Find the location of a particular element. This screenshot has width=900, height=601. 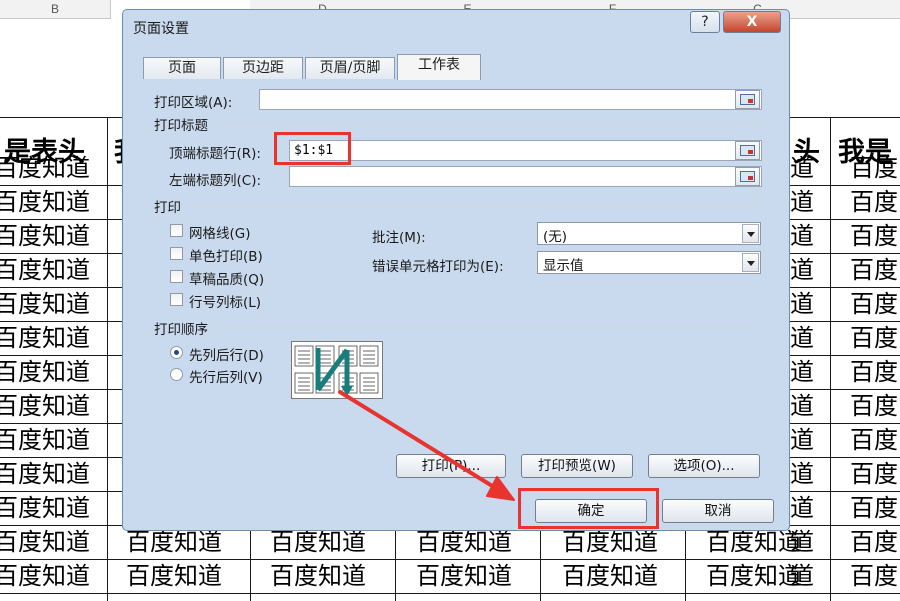

annotation-arrow is located at coordinates (426, 445).